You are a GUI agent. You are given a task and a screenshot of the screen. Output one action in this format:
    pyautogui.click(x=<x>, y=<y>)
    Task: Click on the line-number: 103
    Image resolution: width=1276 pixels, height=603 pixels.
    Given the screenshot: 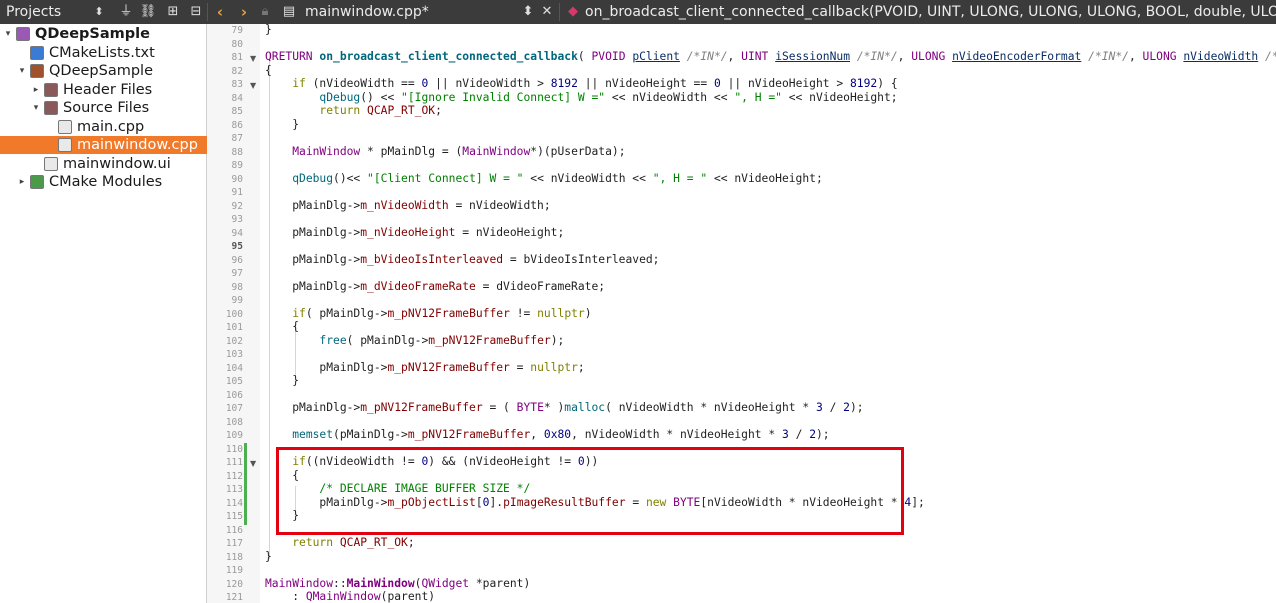 What is the action you would take?
    pyautogui.click(x=234, y=354)
    